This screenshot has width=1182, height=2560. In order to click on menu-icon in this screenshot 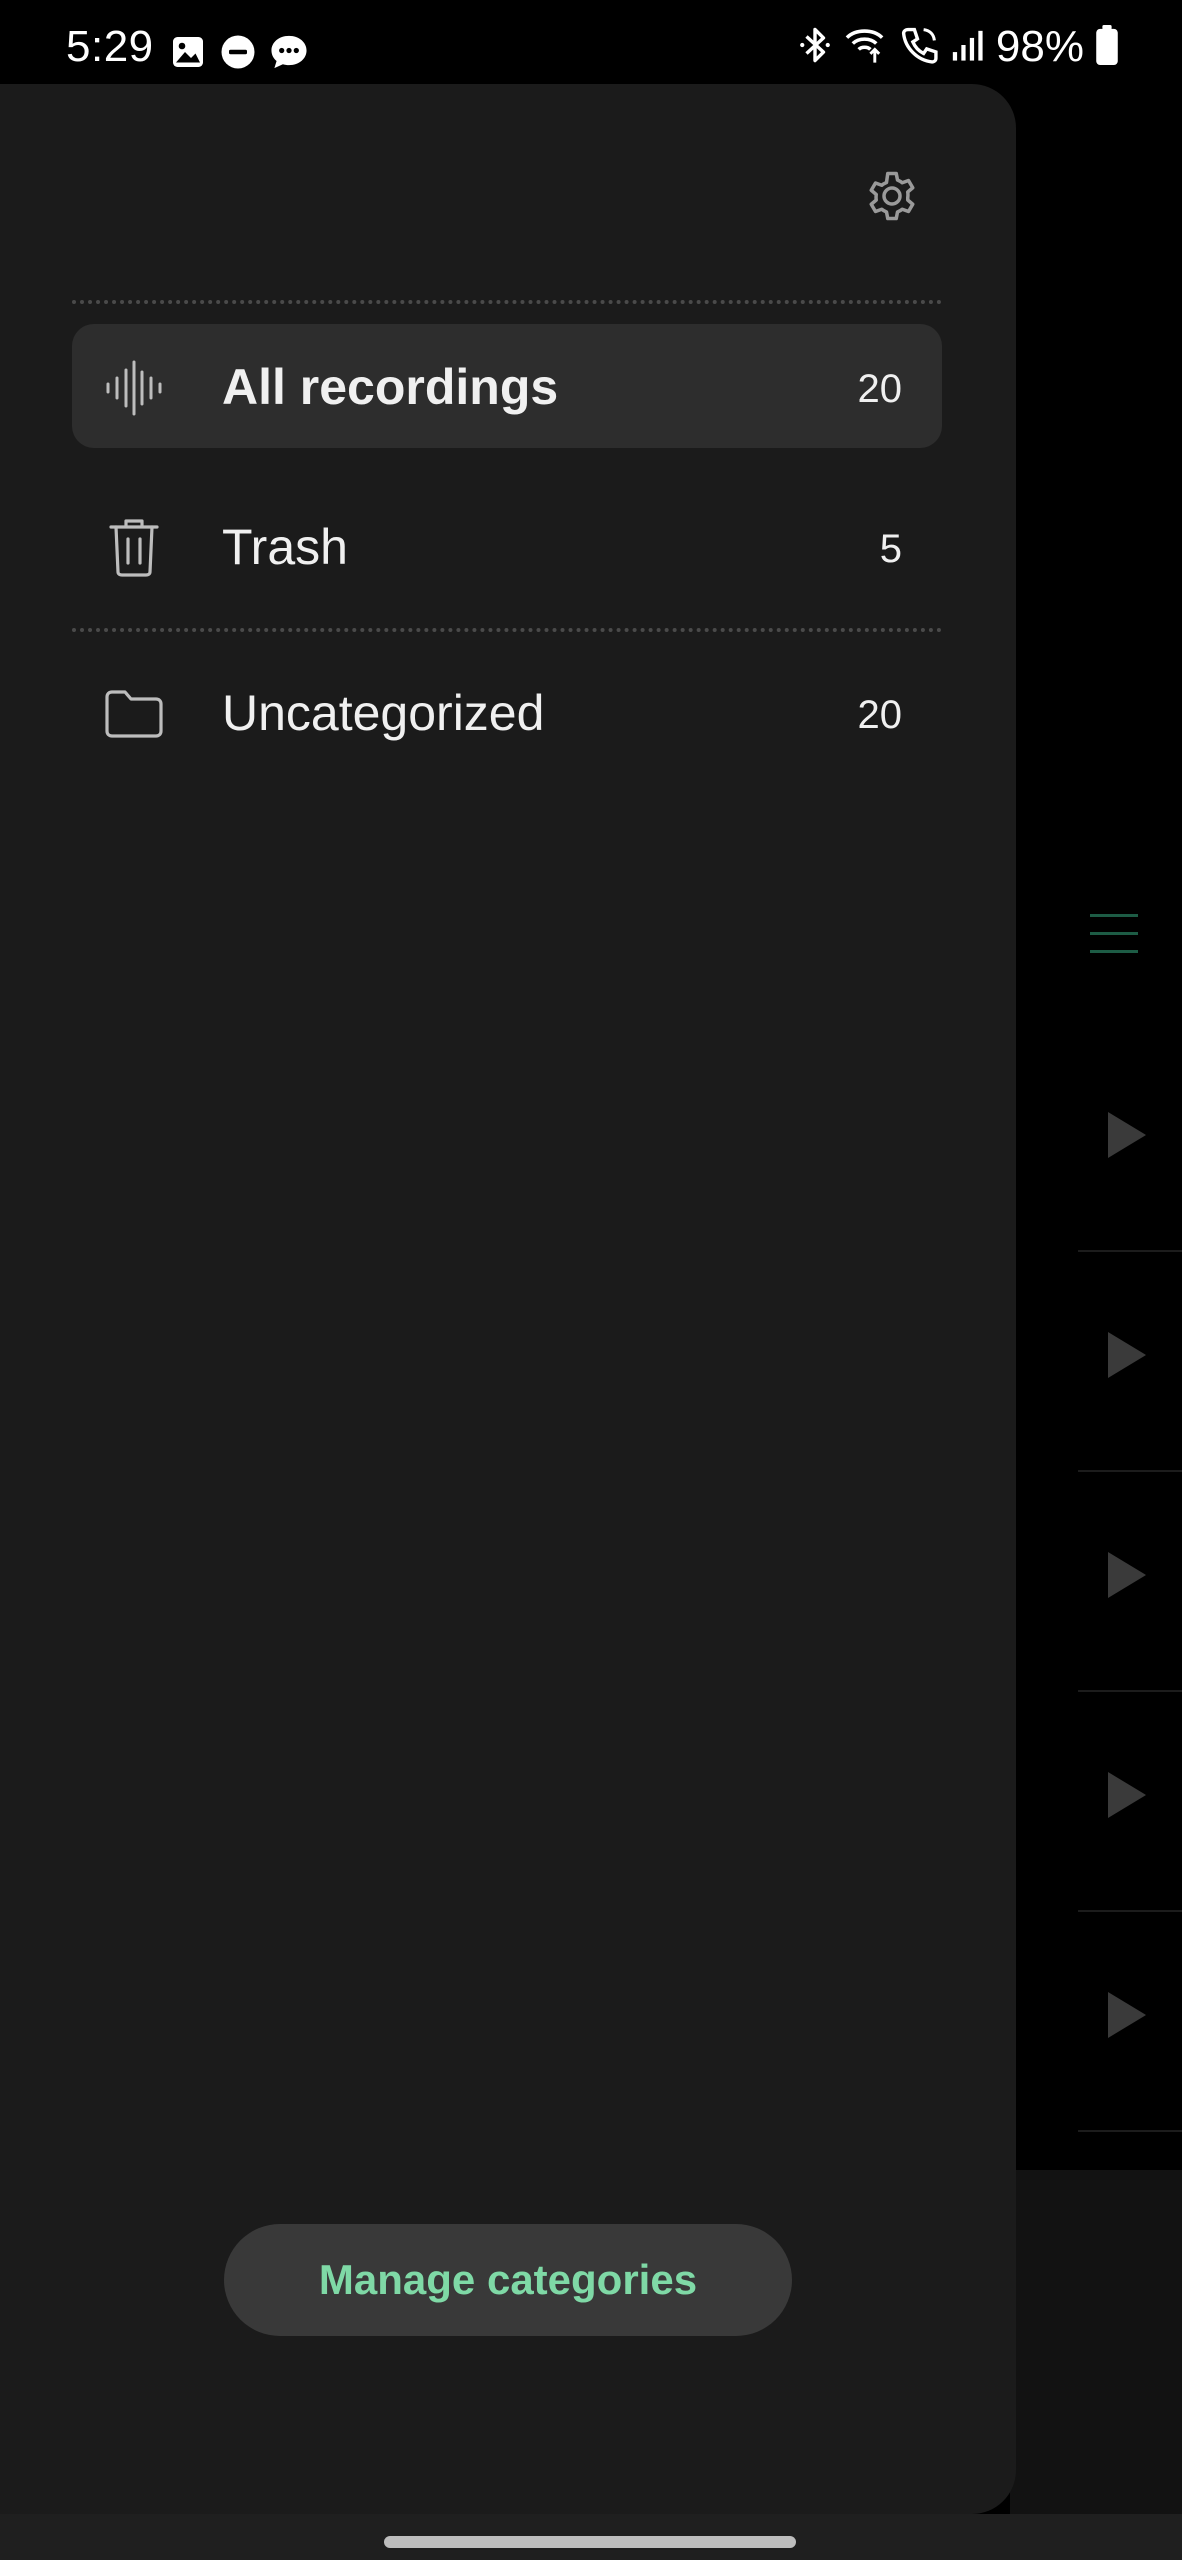, I will do `click(1114, 936)`.